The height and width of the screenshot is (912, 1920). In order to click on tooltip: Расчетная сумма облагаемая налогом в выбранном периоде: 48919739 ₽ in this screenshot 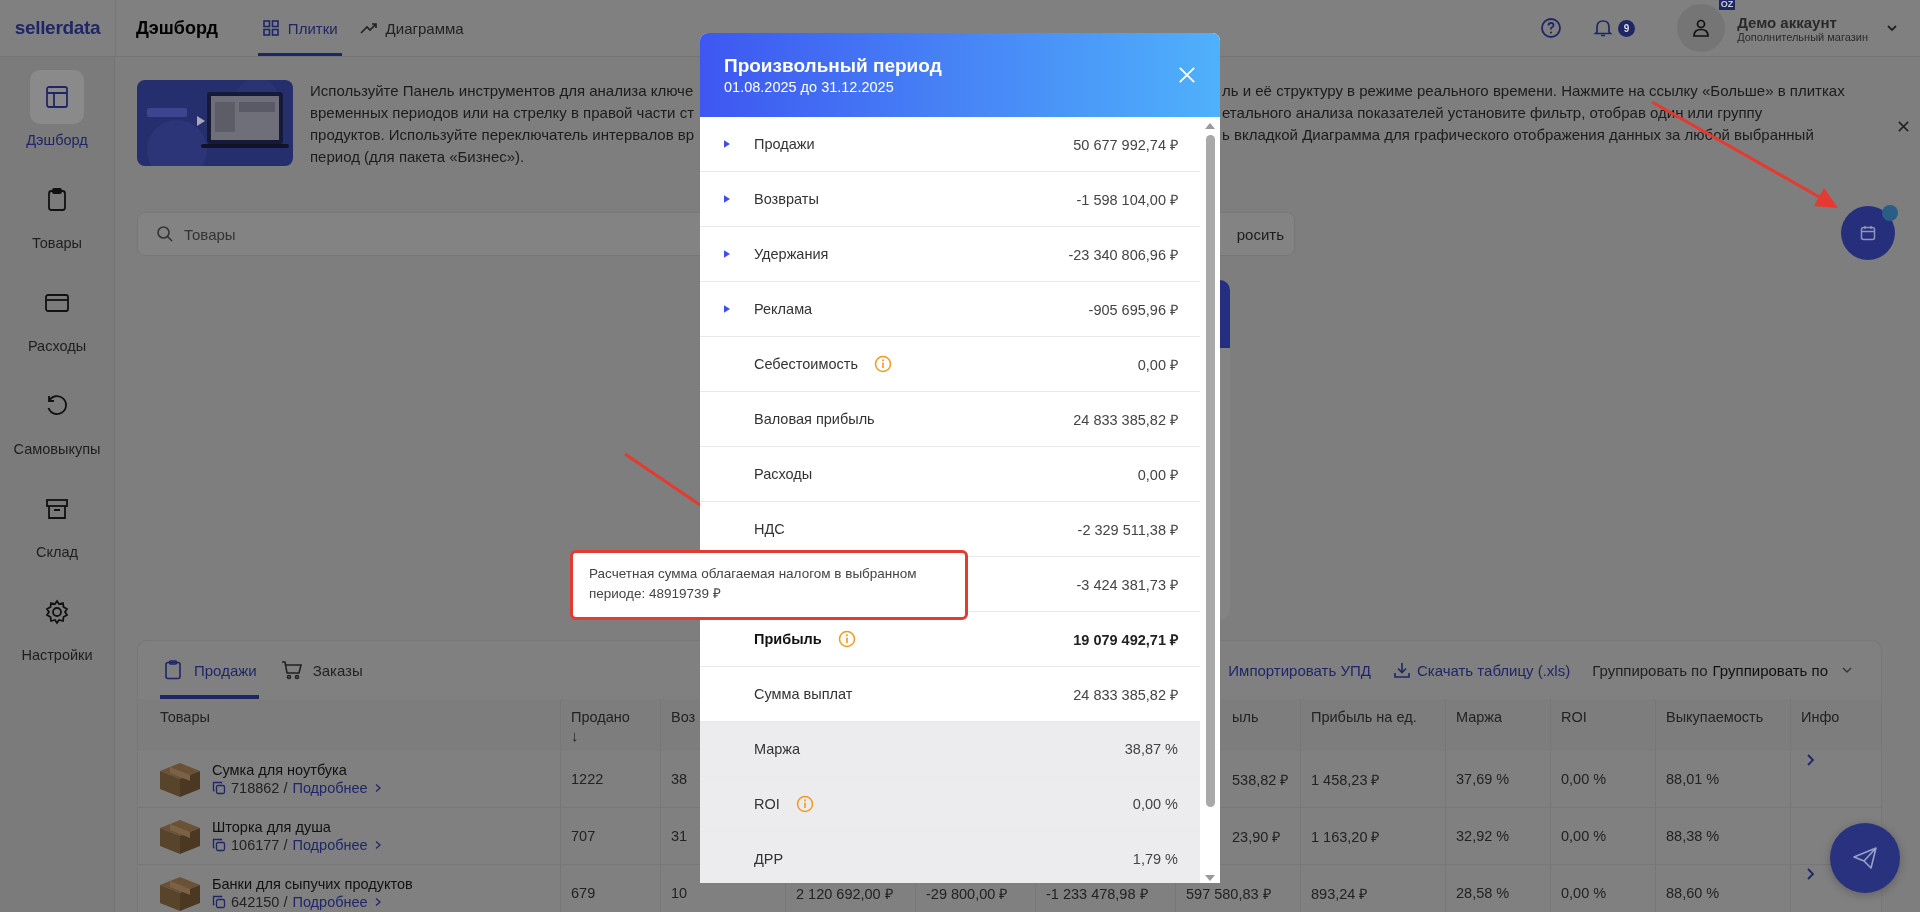, I will do `click(769, 585)`.